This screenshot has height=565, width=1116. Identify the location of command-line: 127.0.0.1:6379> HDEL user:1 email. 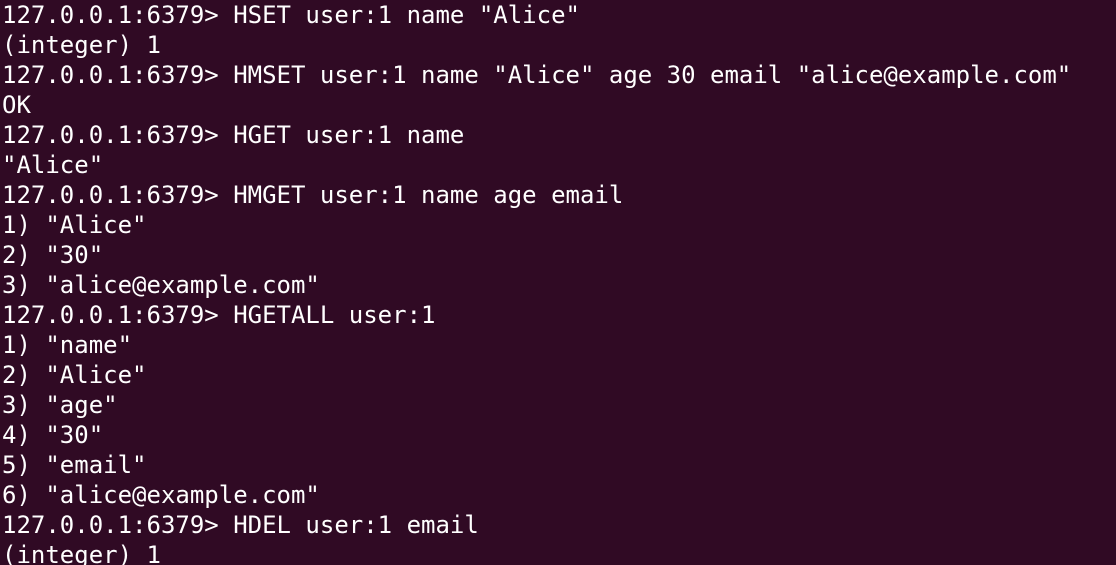
(559, 525).